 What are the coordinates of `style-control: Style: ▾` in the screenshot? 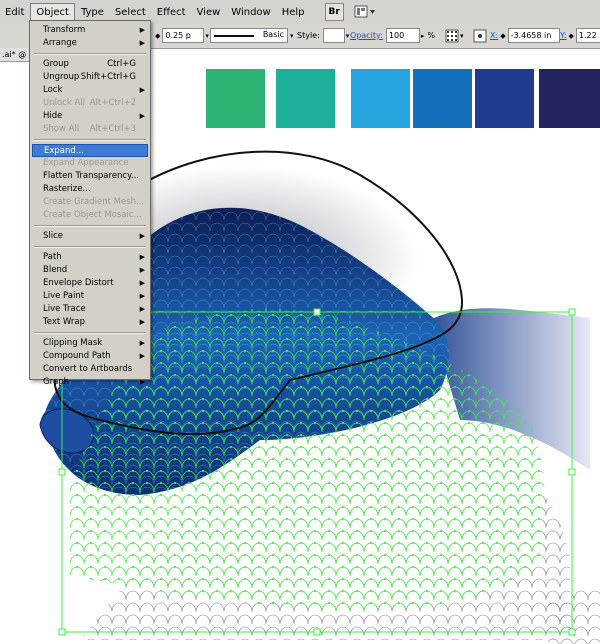 It's located at (323, 35).